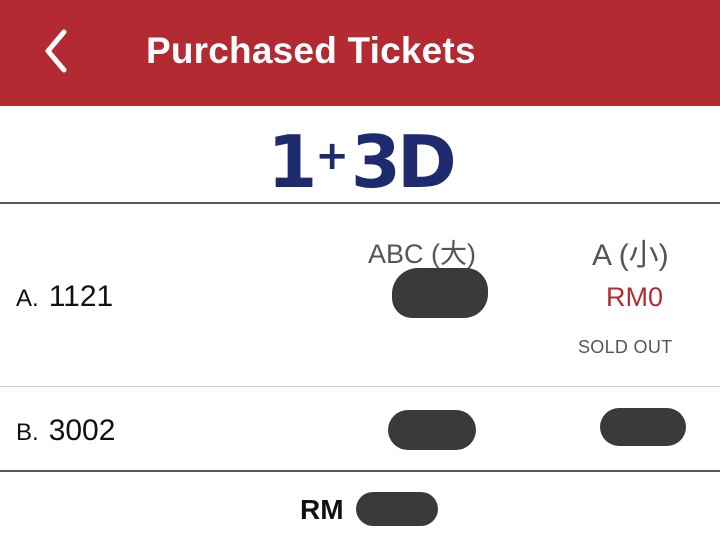  I want to click on ticket-row-b: B. 3002, so click(65, 431).